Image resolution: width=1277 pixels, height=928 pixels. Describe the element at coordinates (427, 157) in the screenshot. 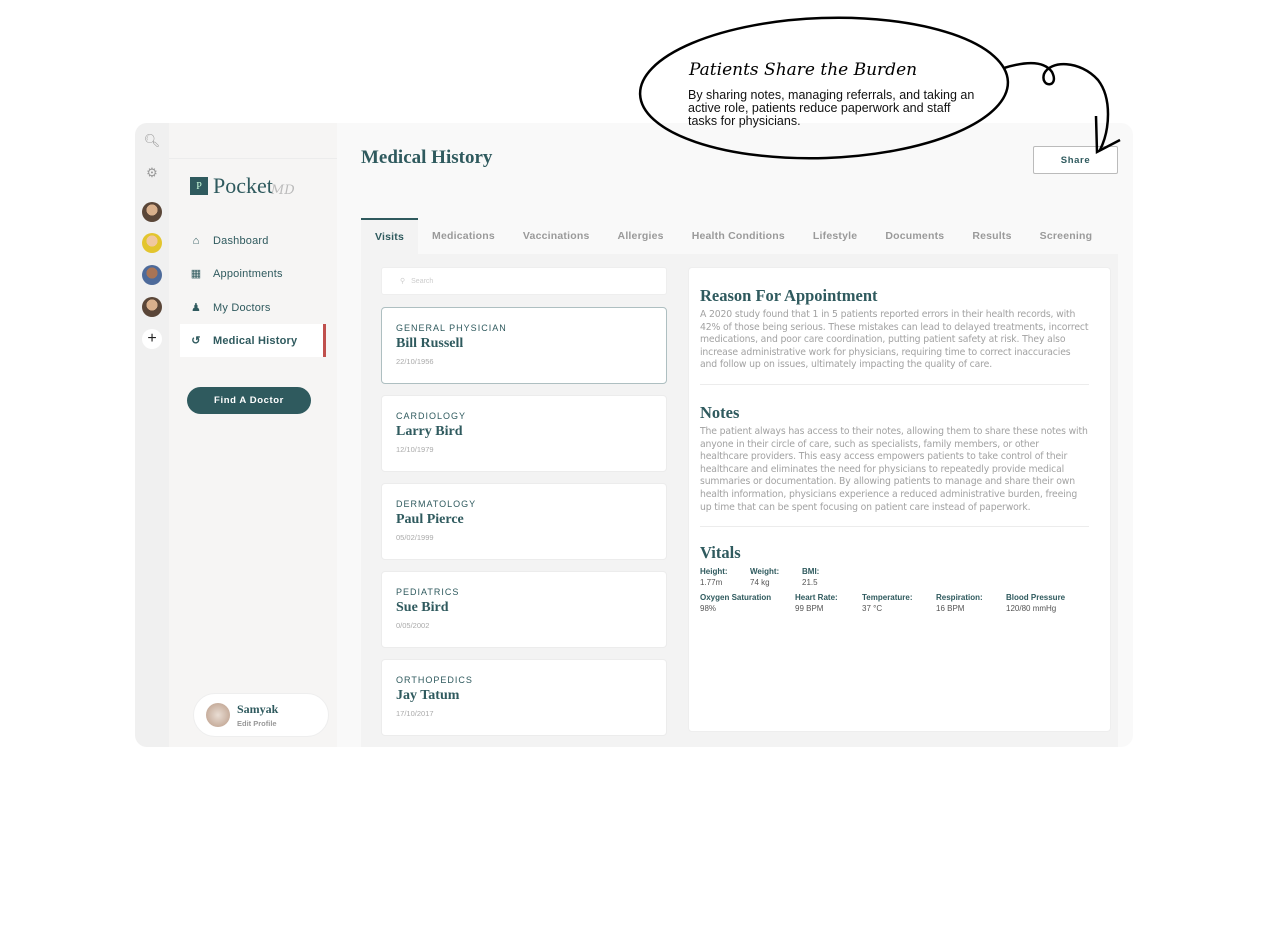

I see `page-title: Medical History` at that location.